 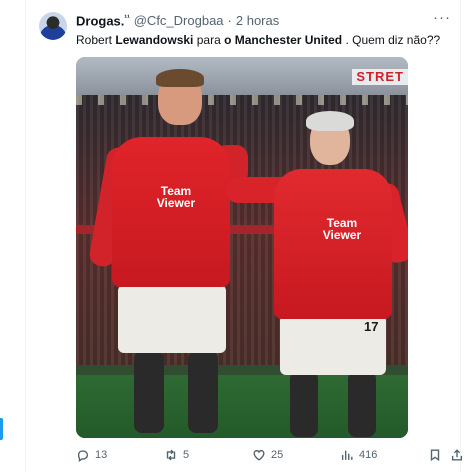 What do you see at coordinates (368, 455) in the screenshot?
I see `views-count: 416` at bounding box center [368, 455].